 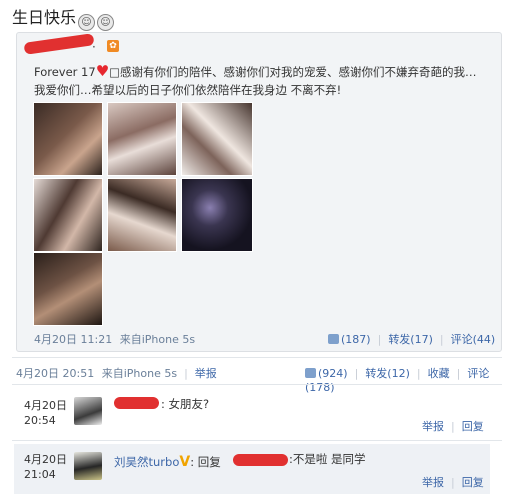 I want to click on heart-icon: ♥, so click(x=102, y=71).